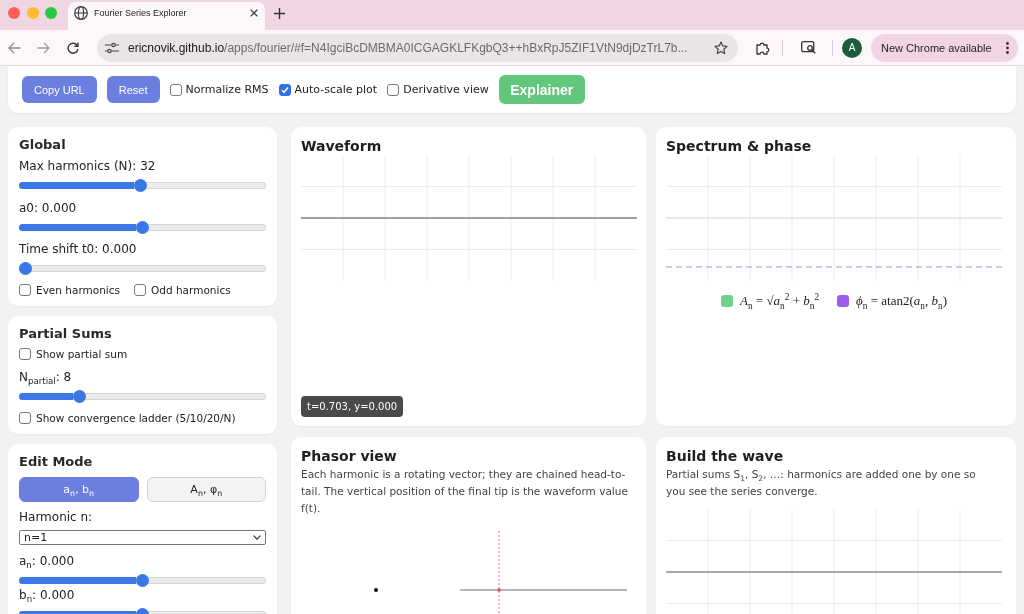  What do you see at coordinates (944, 47) in the screenshot?
I see `update-button: New Chrome available` at bounding box center [944, 47].